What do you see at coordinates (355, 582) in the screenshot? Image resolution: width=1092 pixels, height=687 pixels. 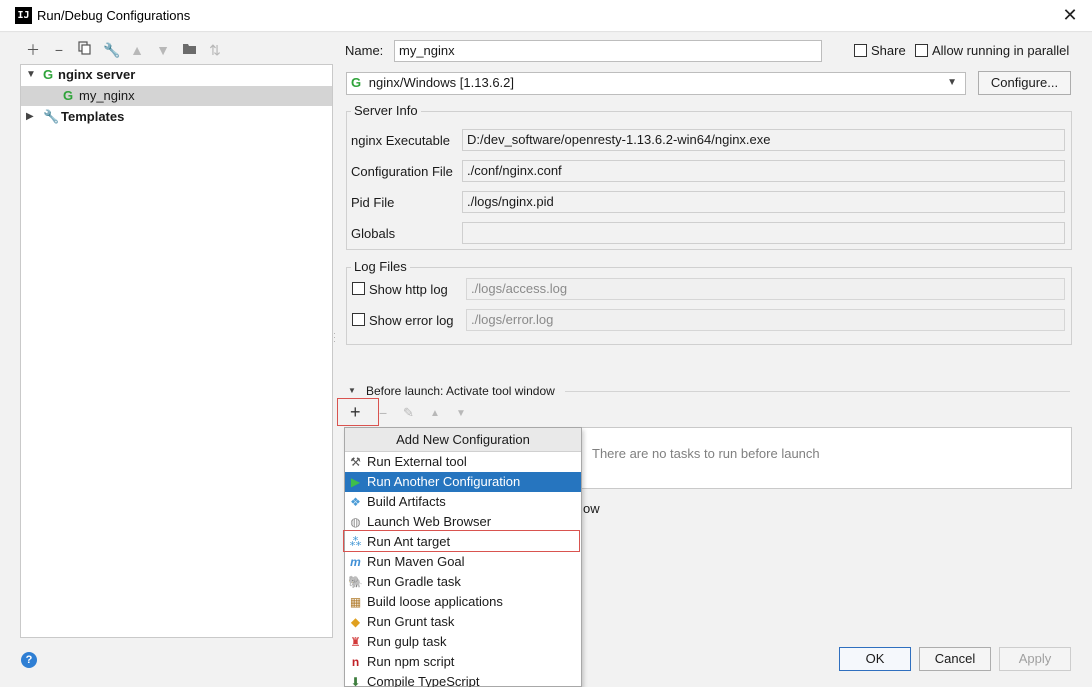 I see `gradle-icon: 🐘` at bounding box center [355, 582].